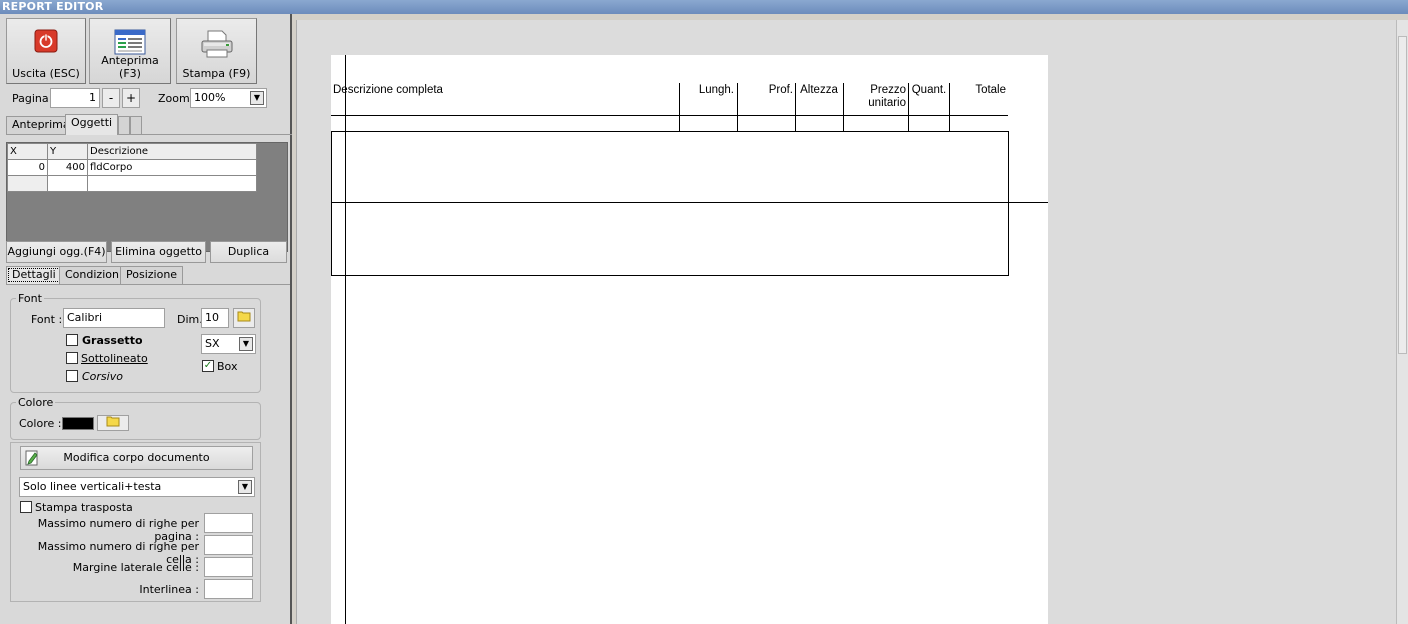  I want to click on power-icon, so click(46, 42).